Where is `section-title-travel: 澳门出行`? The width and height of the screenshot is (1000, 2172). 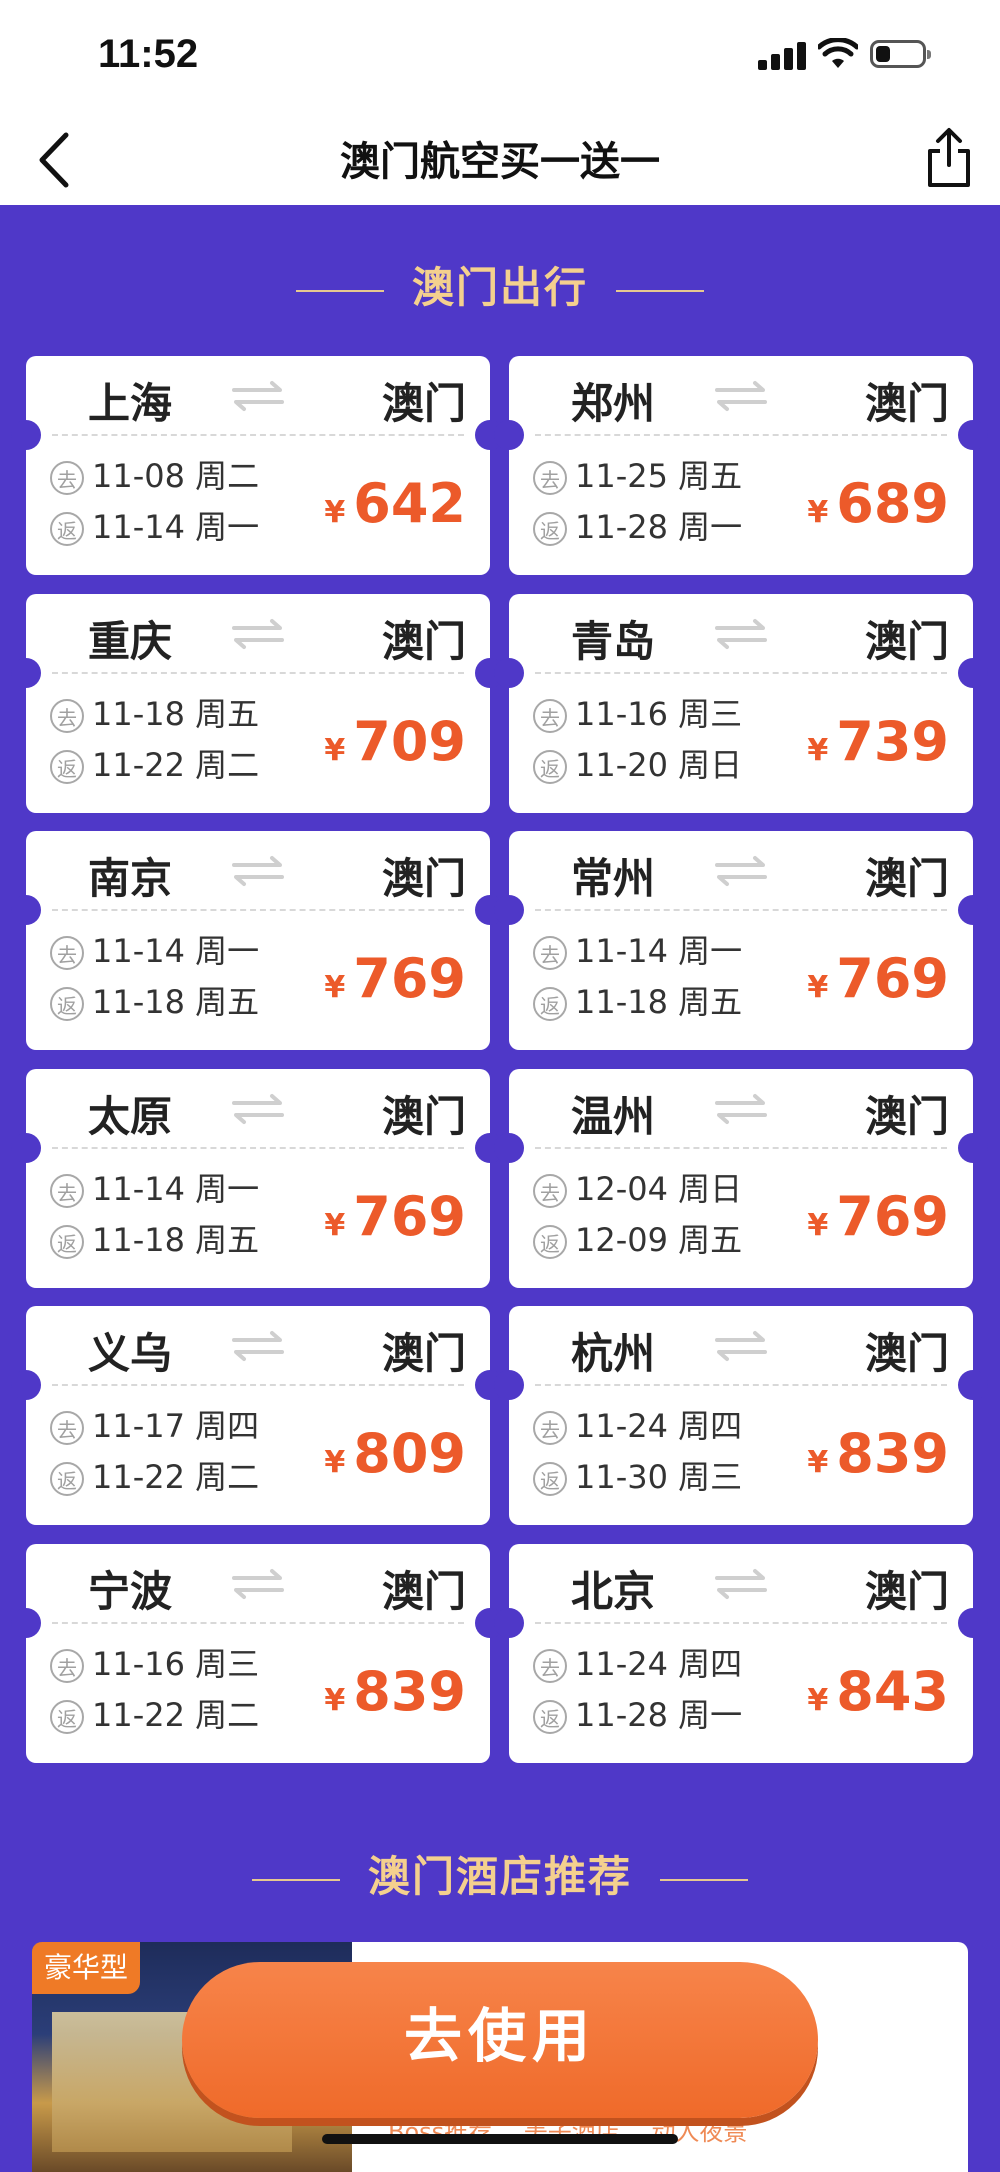
section-title-travel: 澳门出行 is located at coordinates (500, 284).